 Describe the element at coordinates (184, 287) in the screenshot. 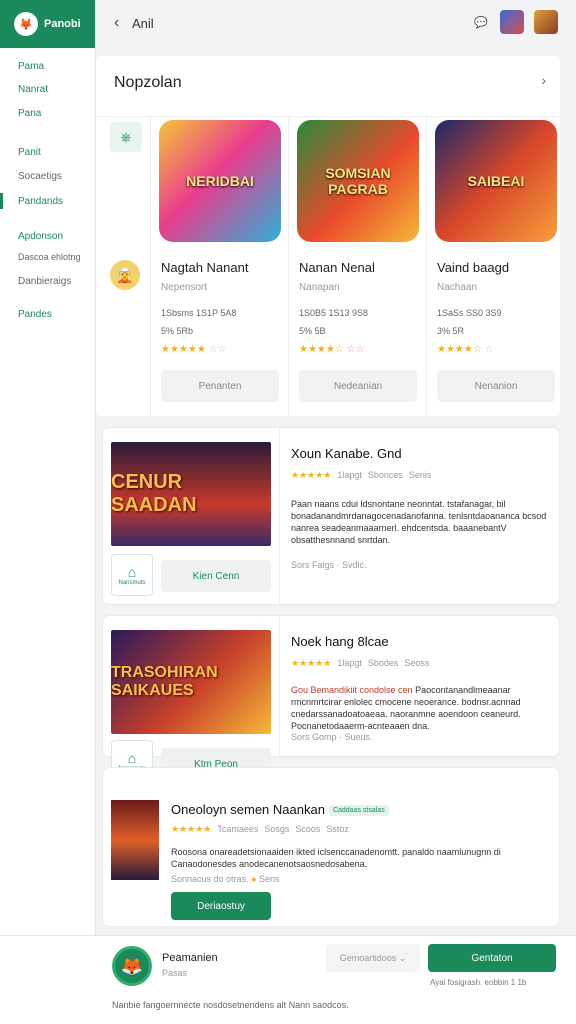

I see `game-subtitle: Nepensort` at that location.